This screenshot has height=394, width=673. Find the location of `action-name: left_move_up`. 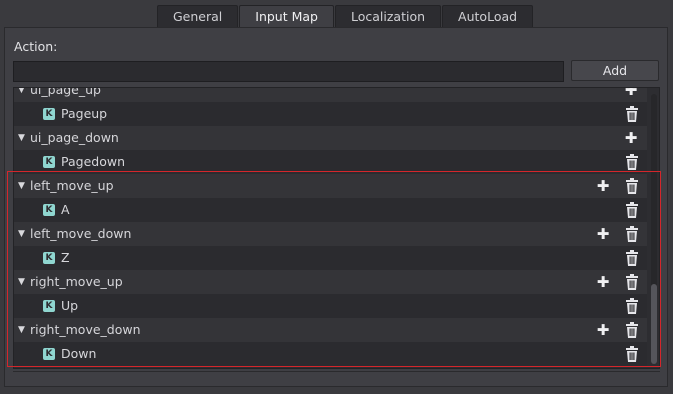

action-name: left_move_up is located at coordinates (72, 185).